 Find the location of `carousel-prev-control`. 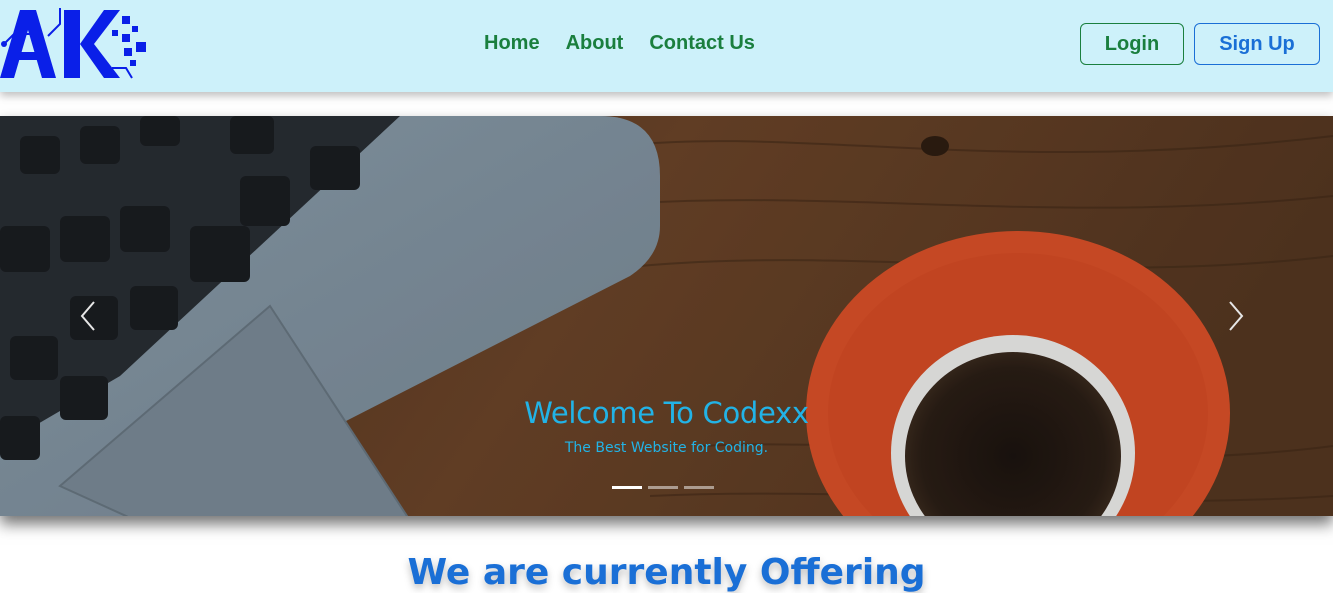

carousel-prev-control is located at coordinates (88, 316).